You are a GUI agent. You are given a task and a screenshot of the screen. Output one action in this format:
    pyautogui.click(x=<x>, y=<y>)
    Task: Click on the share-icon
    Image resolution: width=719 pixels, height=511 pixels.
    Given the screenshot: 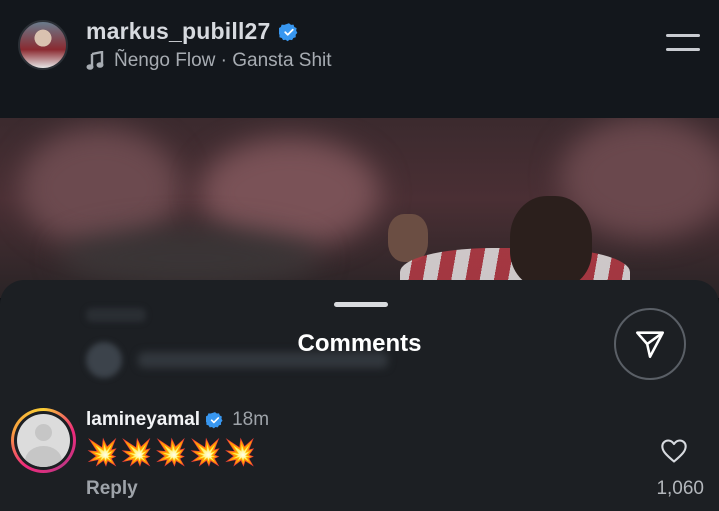 What is the action you would take?
    pyautogui.click(x=650, y=345)
    